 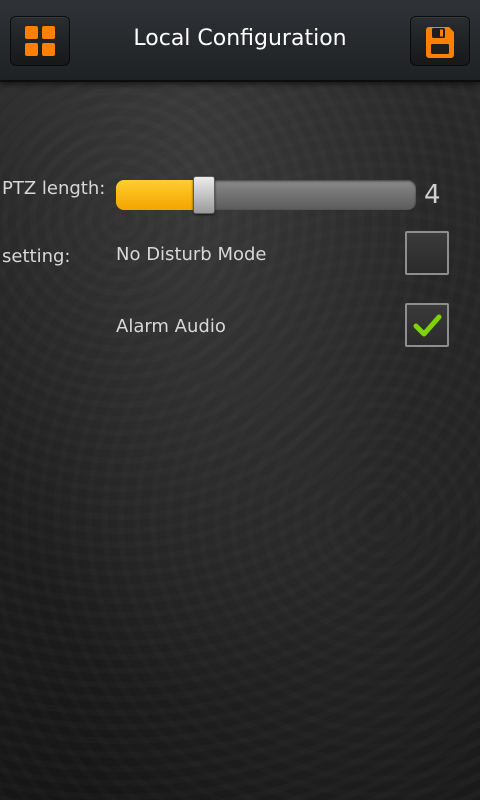 What do you see at coordinates (204, 195) in the screenshot?
I see `slider-thumb` at bounding box center [204, 195].